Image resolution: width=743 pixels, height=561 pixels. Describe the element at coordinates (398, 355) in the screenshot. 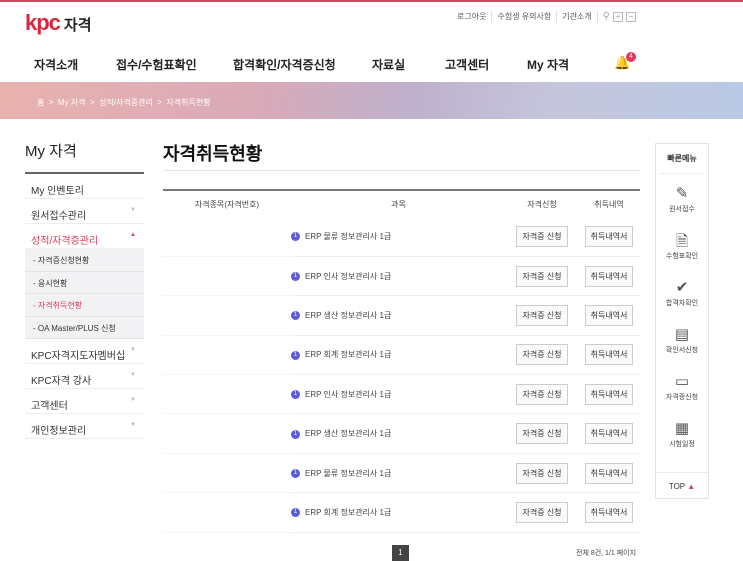

I see `subject-cell: 1 ERP 회계 정보관리사 1급` at that location.